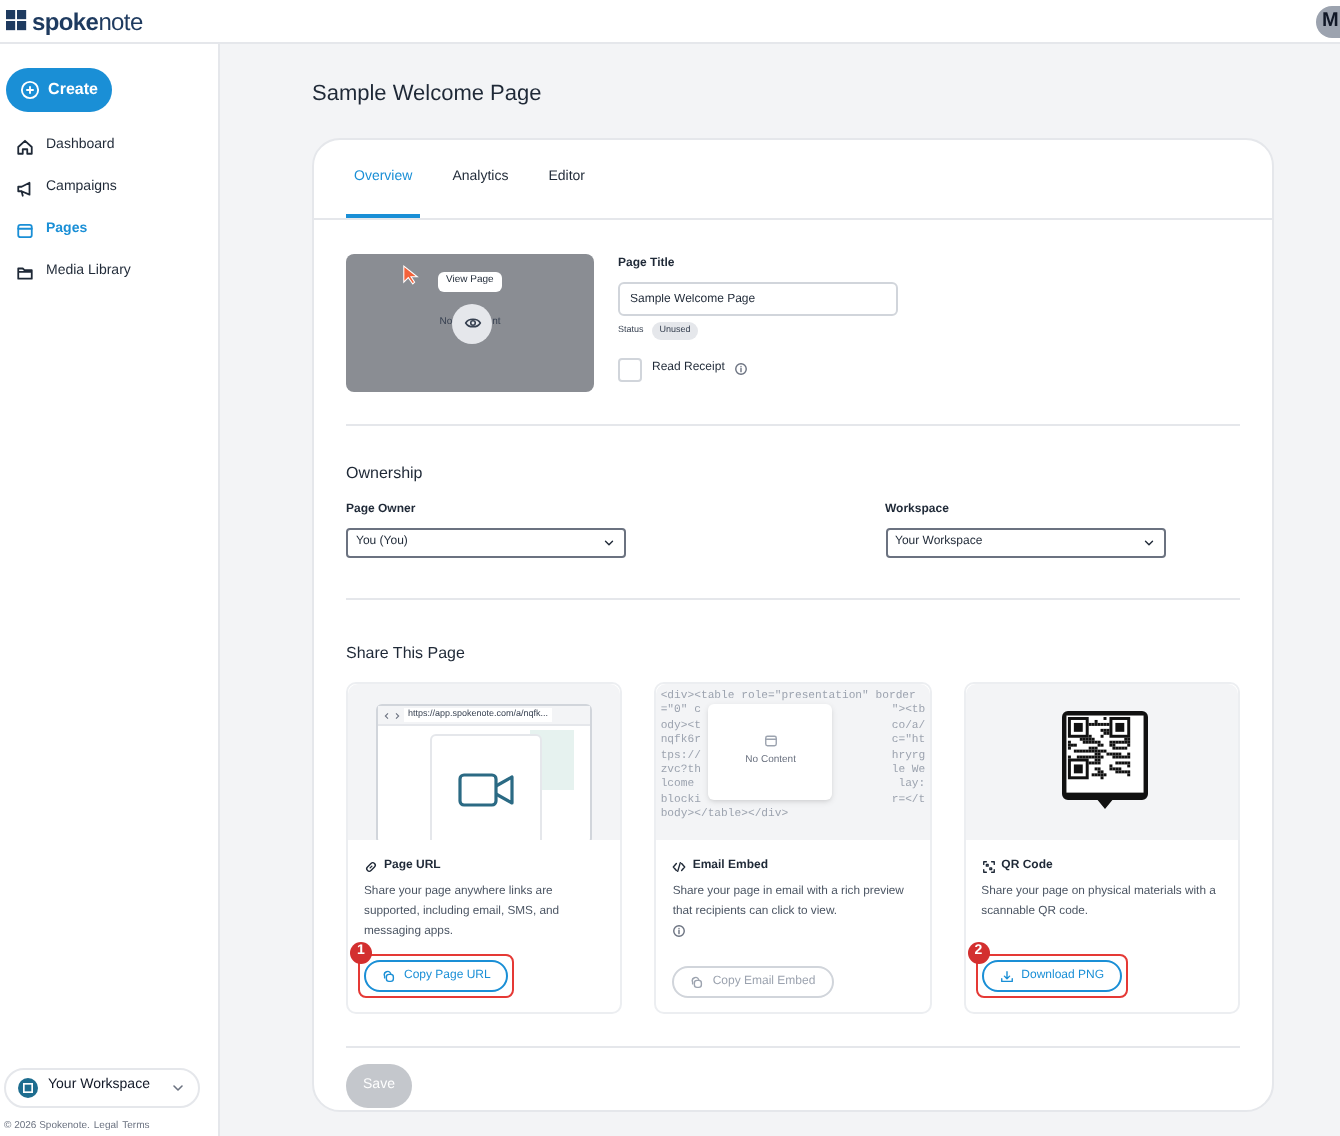 This screenshot has height=1136, width=1340. Describe the element at coordinates (25, 273) in the screenshot. I see `folder-icon` at that location.